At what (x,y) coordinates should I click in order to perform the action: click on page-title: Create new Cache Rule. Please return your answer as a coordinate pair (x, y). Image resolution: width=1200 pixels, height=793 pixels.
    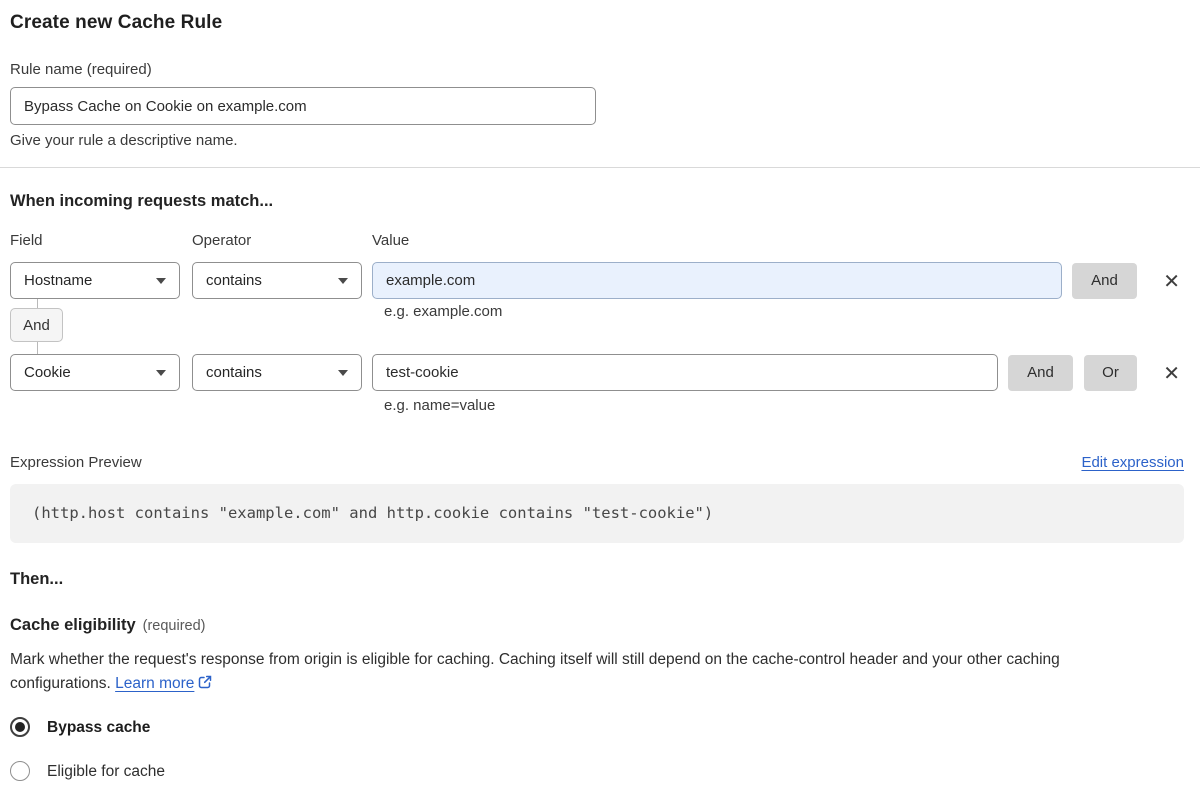
    Looking at the image, I should click on (116, 22).